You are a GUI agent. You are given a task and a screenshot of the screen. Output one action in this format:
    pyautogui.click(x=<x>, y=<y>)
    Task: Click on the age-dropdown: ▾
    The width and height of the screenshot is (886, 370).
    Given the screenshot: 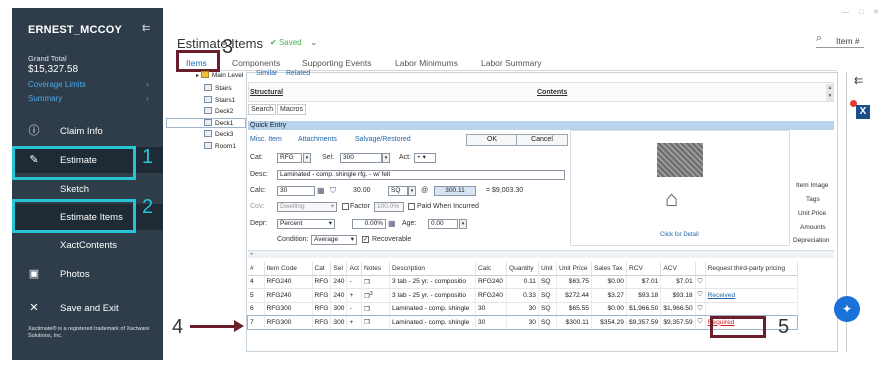 What is the action you would take?
    pyautogui.click(x=463, y=224)
    